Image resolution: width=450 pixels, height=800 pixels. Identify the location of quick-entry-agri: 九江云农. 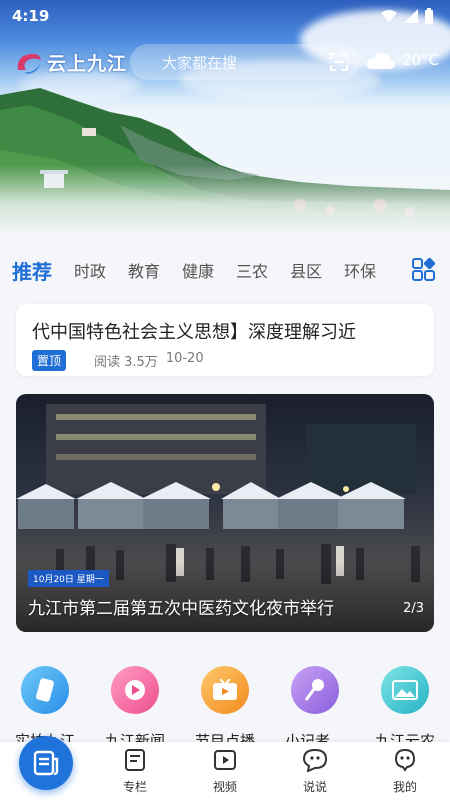
(405, 705).